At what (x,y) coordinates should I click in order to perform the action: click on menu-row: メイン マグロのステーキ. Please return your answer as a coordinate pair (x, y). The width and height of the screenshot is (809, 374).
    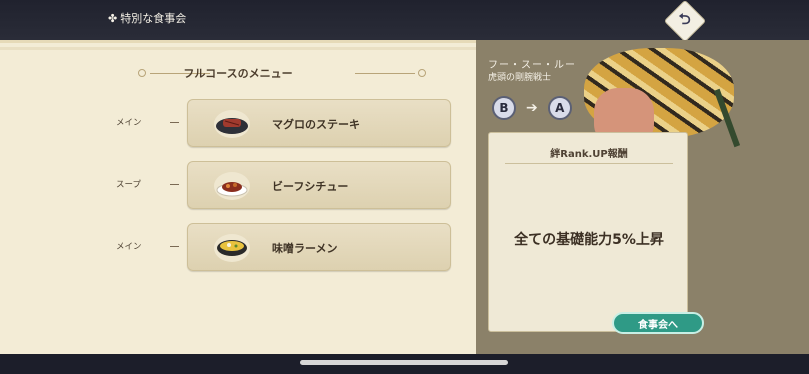
    Looking at the image, I should click on (238, 123).